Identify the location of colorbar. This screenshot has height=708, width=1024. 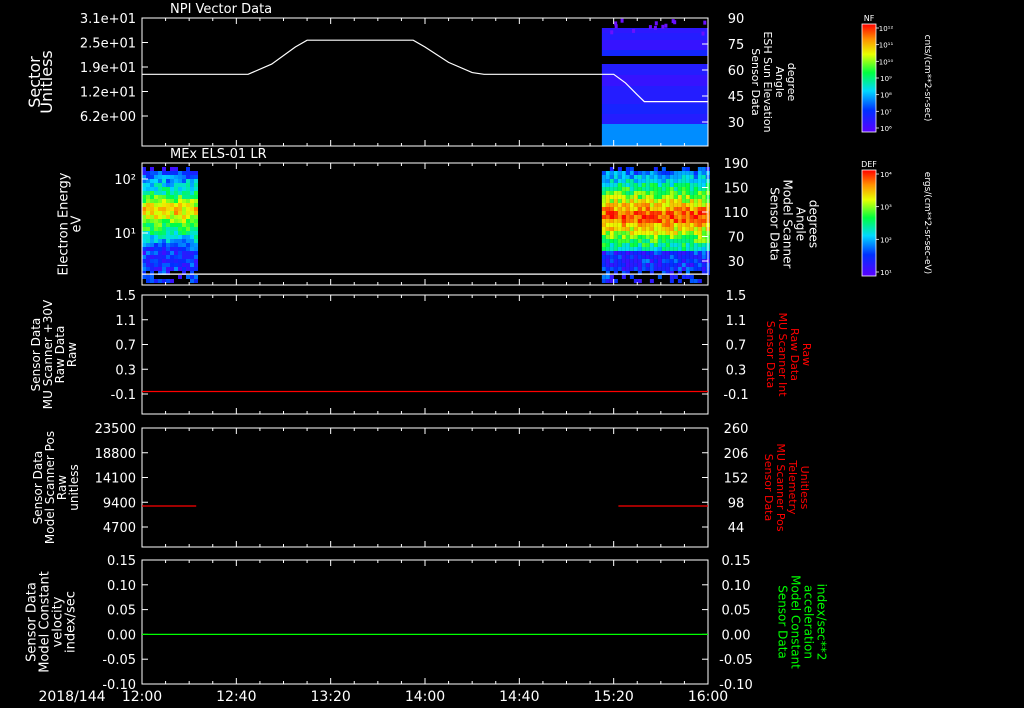
(869, 223).